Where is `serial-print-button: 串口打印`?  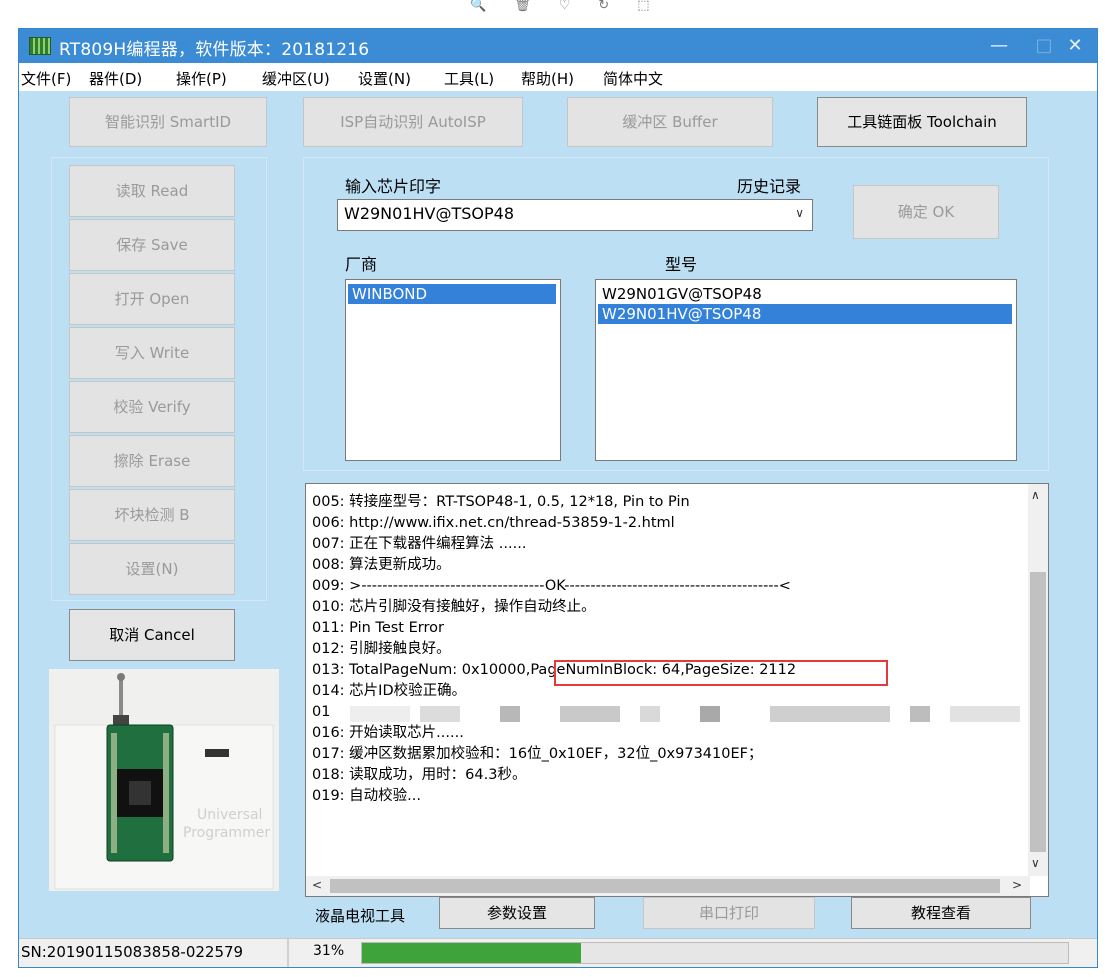 serial-print-button: 串口打印 is located at coordinates (729, 913).